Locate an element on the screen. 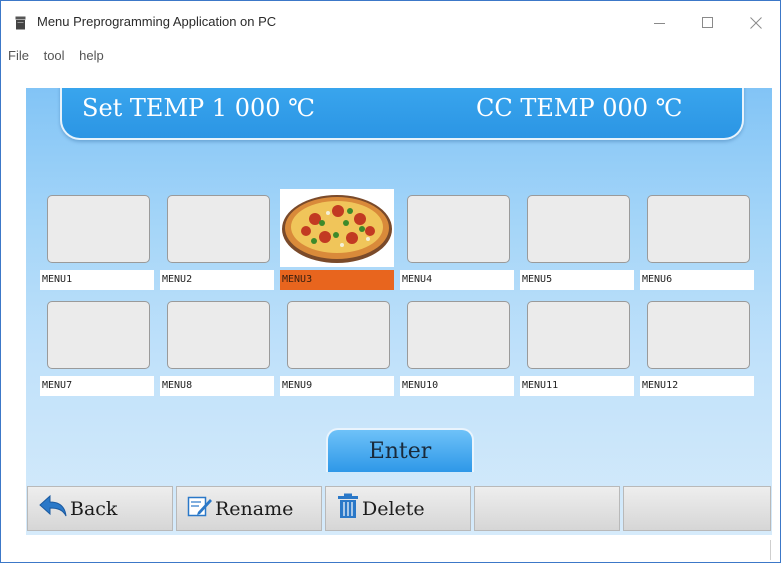 The width and height of the screenshot is (781, 563). menu-tile-7: MENU7 is located at coordinates (97, 349).